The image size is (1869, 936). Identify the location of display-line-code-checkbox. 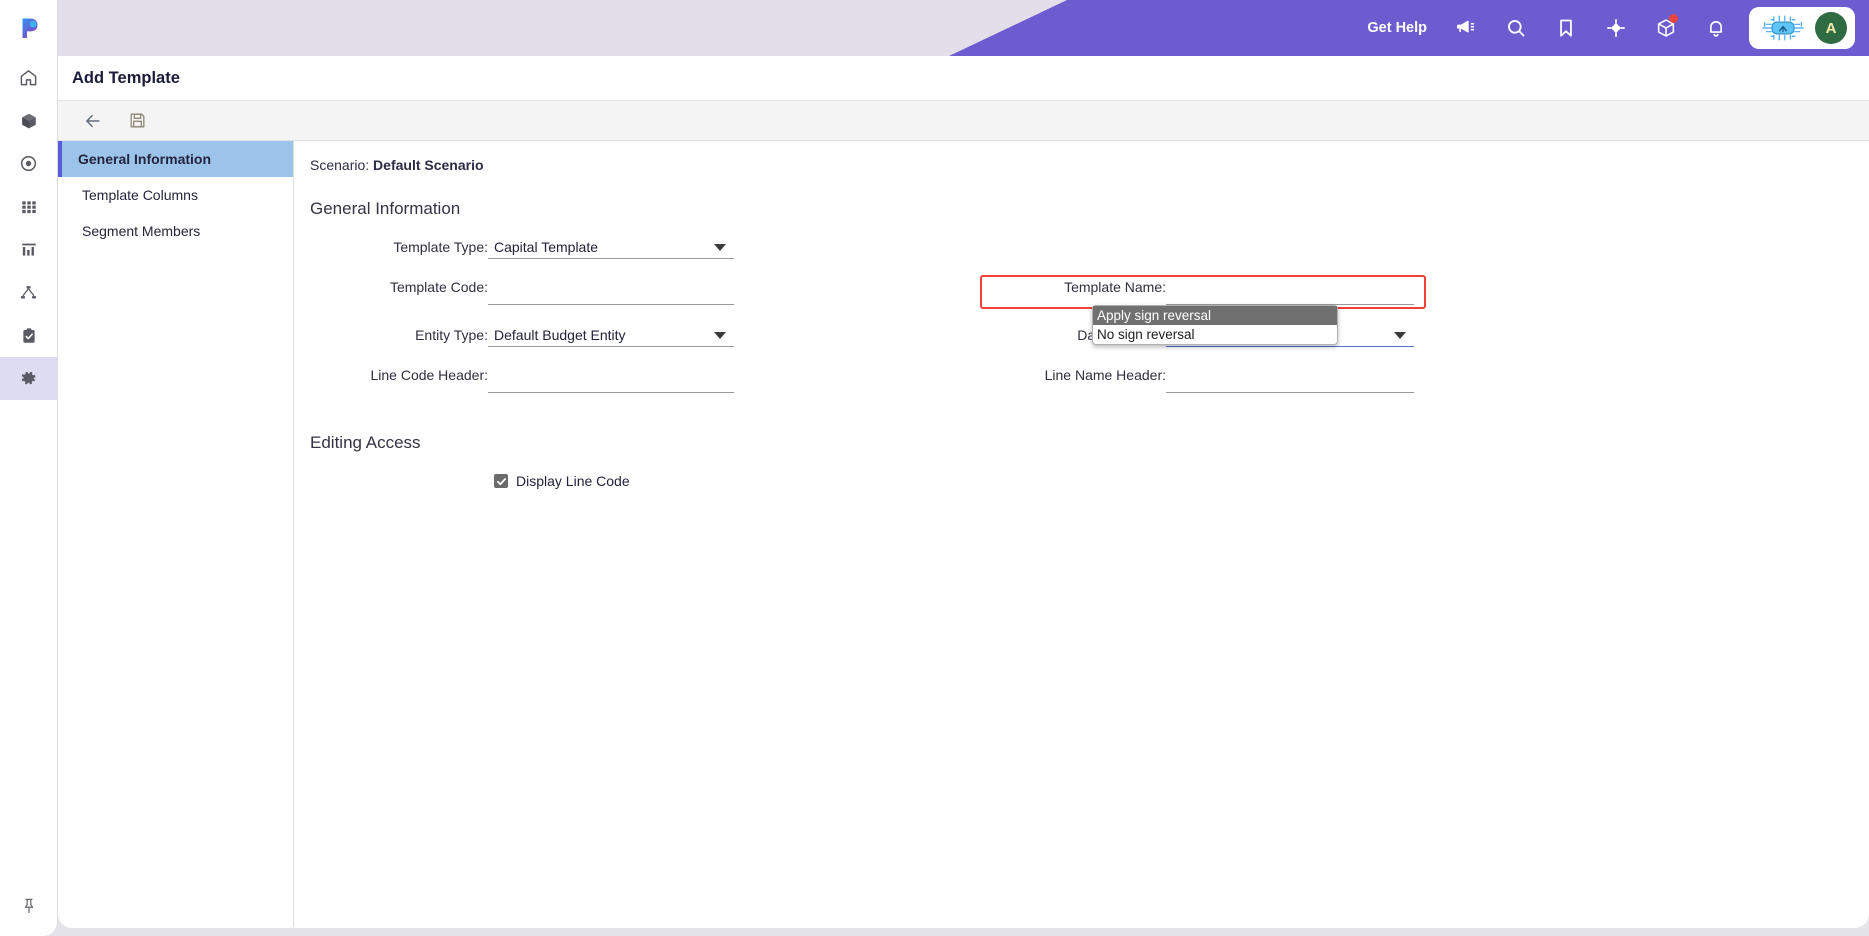
(501, 481).